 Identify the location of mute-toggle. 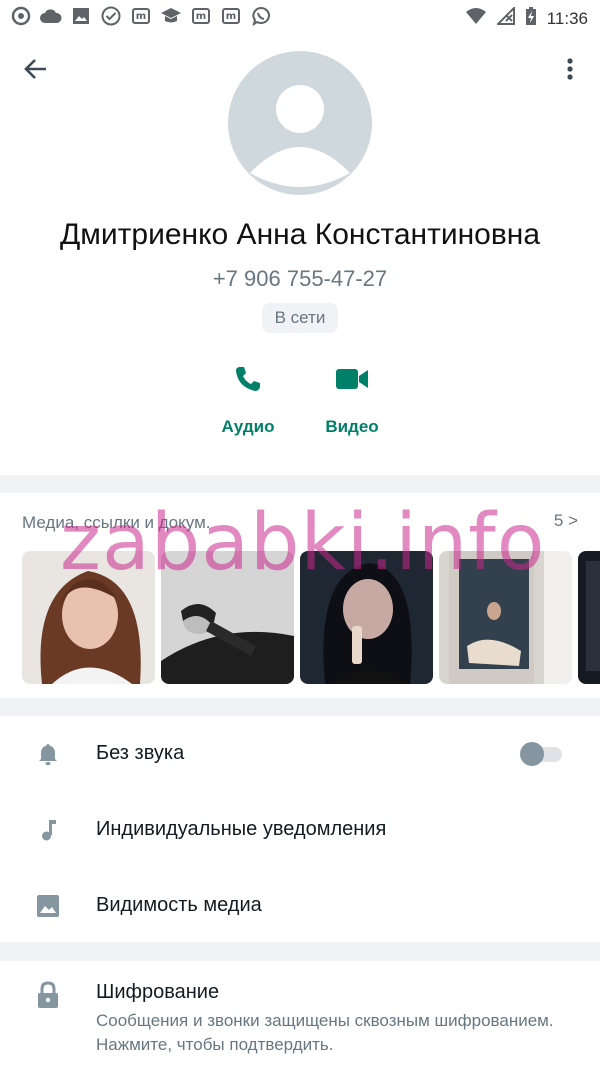
(542, 754).